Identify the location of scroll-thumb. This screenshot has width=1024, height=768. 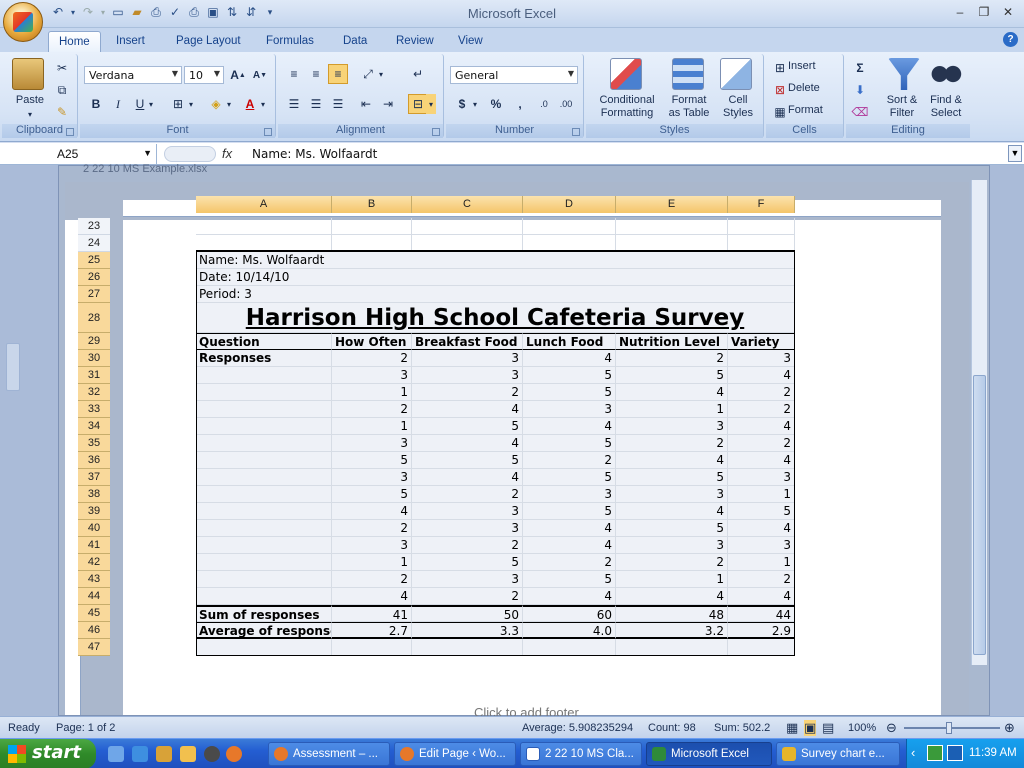
(979, 515).